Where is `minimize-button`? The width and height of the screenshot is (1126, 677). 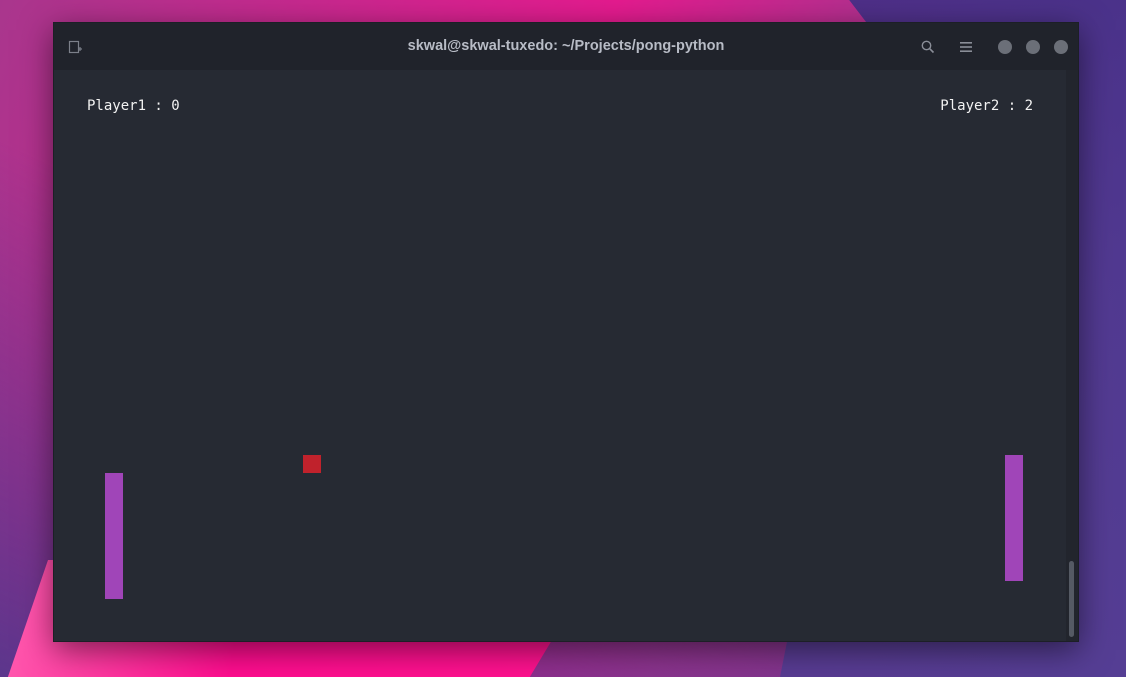
minimize-button is located at coordinates (1005, 47).